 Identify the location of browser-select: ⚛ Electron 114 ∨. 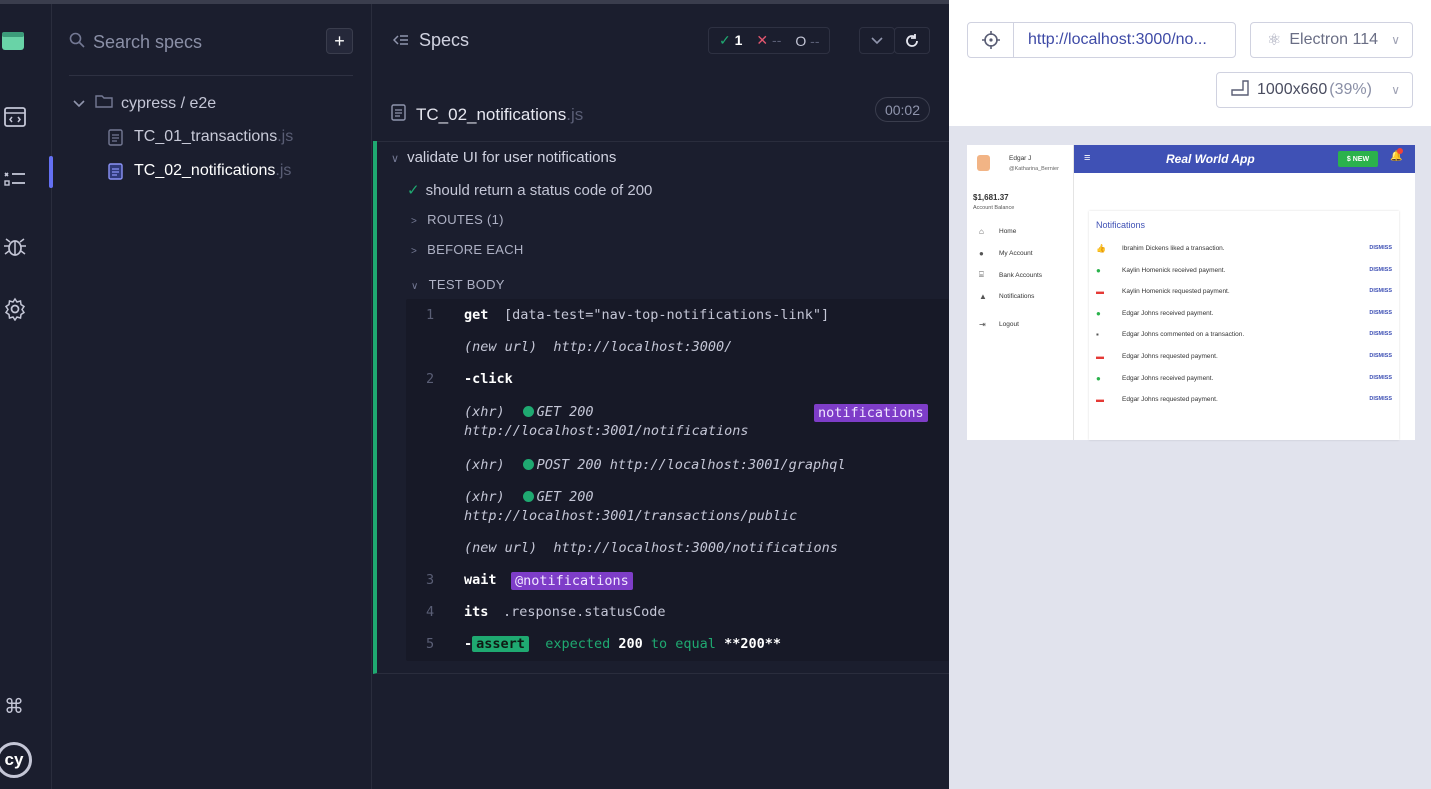
(1331, 40).